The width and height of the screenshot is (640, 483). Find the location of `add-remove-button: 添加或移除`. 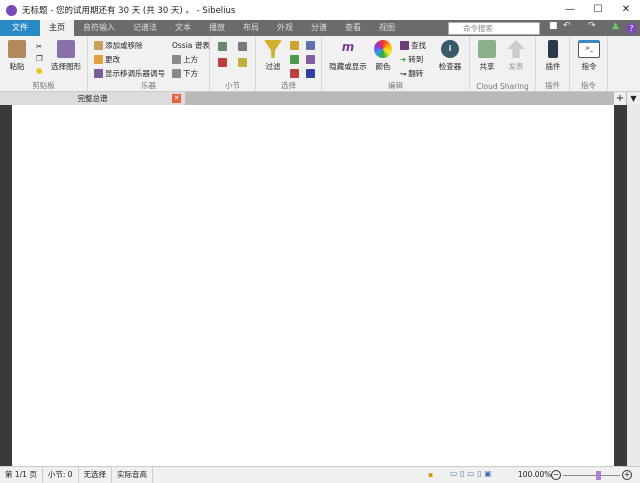

add-remove-button: 添加或移除 is located at coordinates (118, 45).